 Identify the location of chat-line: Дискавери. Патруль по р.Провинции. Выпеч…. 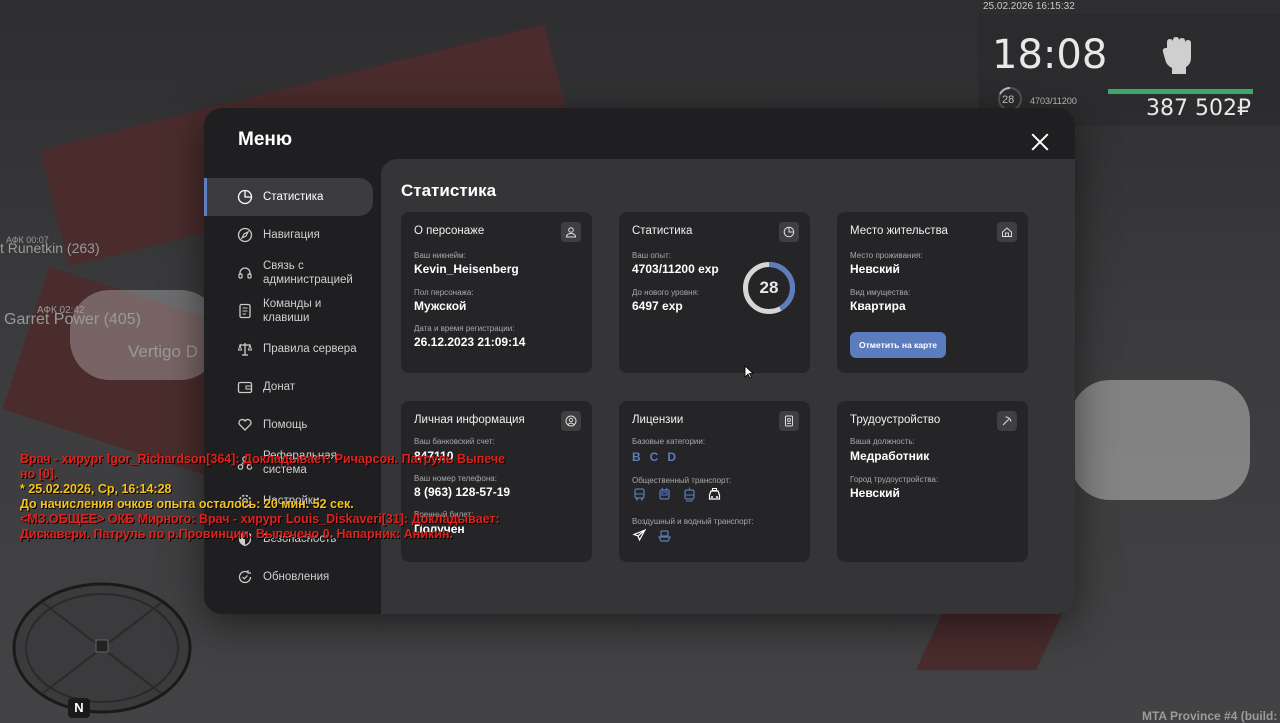
(236, 534).